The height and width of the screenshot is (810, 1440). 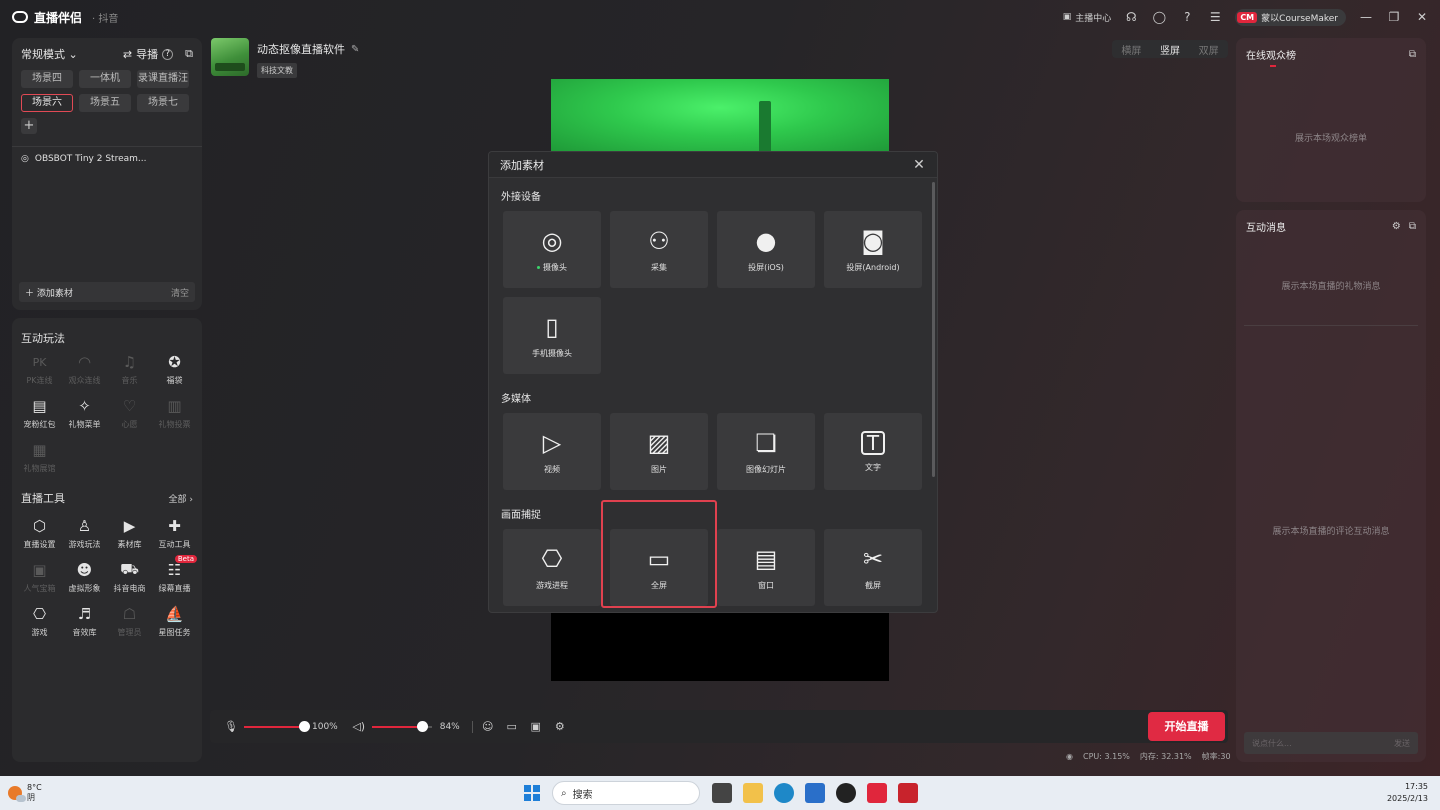 What do you see at coordinates (1366, 17) in the screenshot?
I see `minimize-icon: —` at bounding box center [1366, 17].